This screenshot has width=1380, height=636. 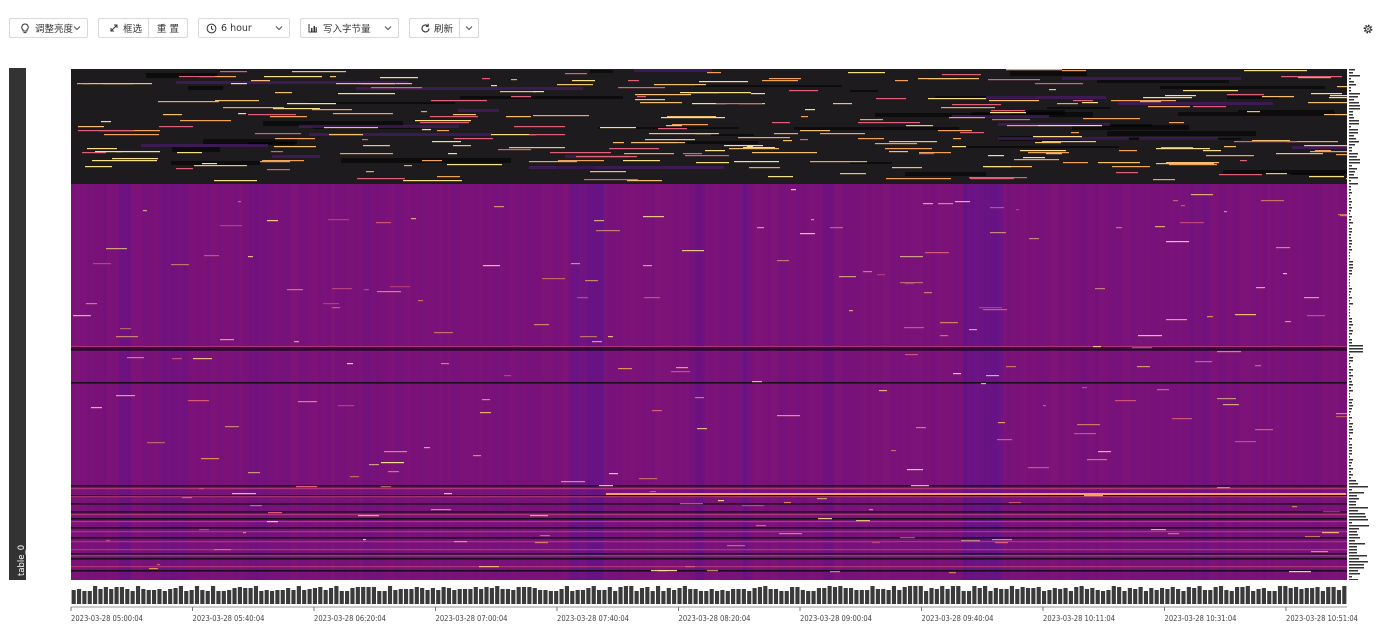 I want to click on select-button: 框选, so click(x=123, y=28).